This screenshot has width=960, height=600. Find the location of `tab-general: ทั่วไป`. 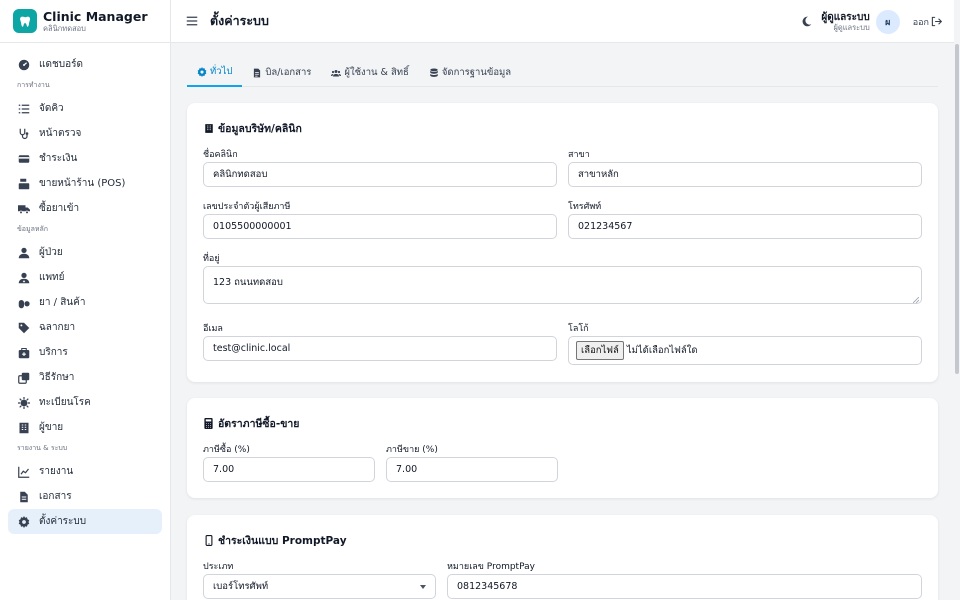

tab-general: ทั่วไป is located at coordinates (215, 72).